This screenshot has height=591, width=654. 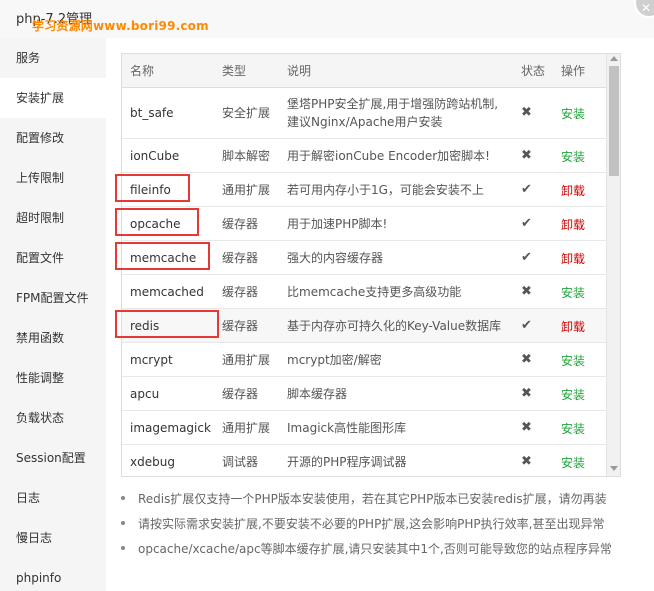 What do you see at coordinates (317, 394) in the screenshot?
I see `extension-description: 脚本缓存器` at bounding box center [317, 394].